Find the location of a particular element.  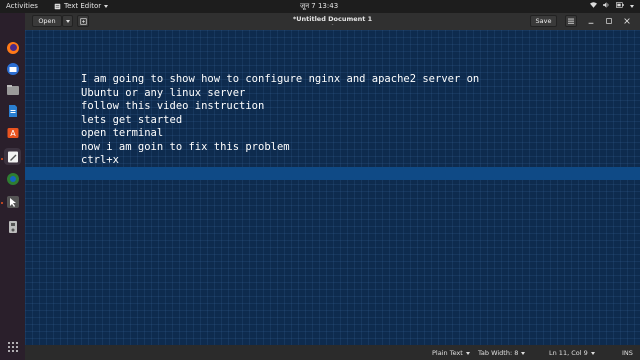

volume-icon is located at coordinates (606, 6).